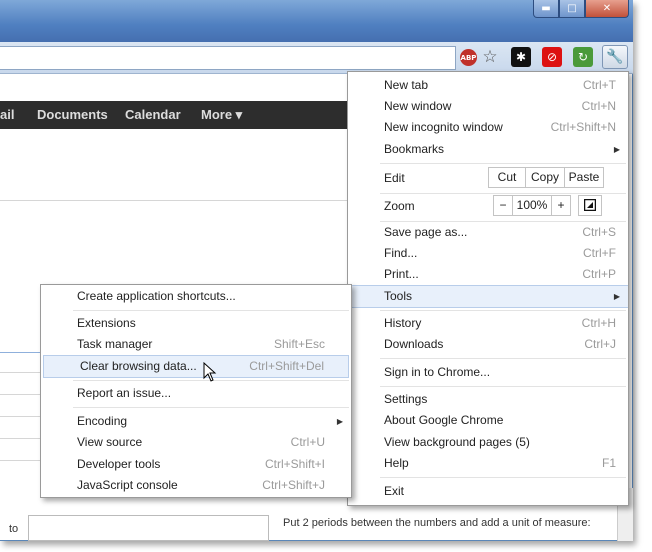 The width and height of the screenshot is (652, 552). Describe the element at coordinates (583, 57) in the screenshot. I see `extension-refresh-icon: ↻` at that location.